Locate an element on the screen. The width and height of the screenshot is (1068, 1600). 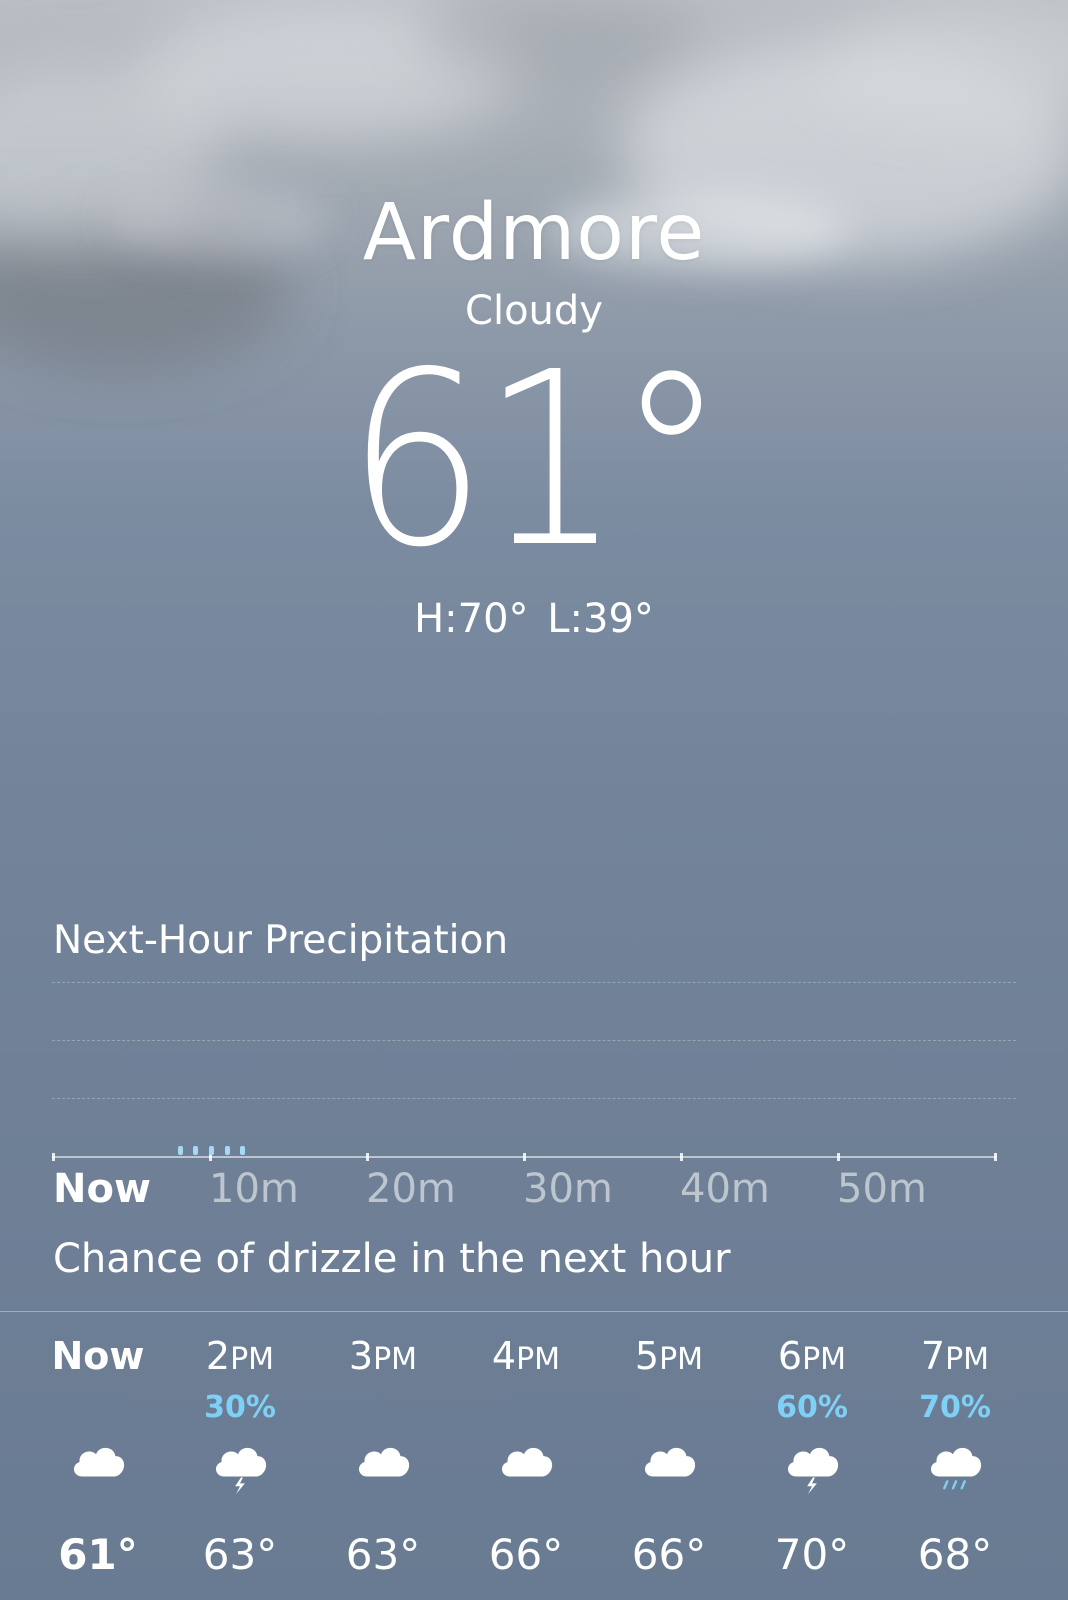
hour-time: 7PM is located at coordinates (955, 1356).